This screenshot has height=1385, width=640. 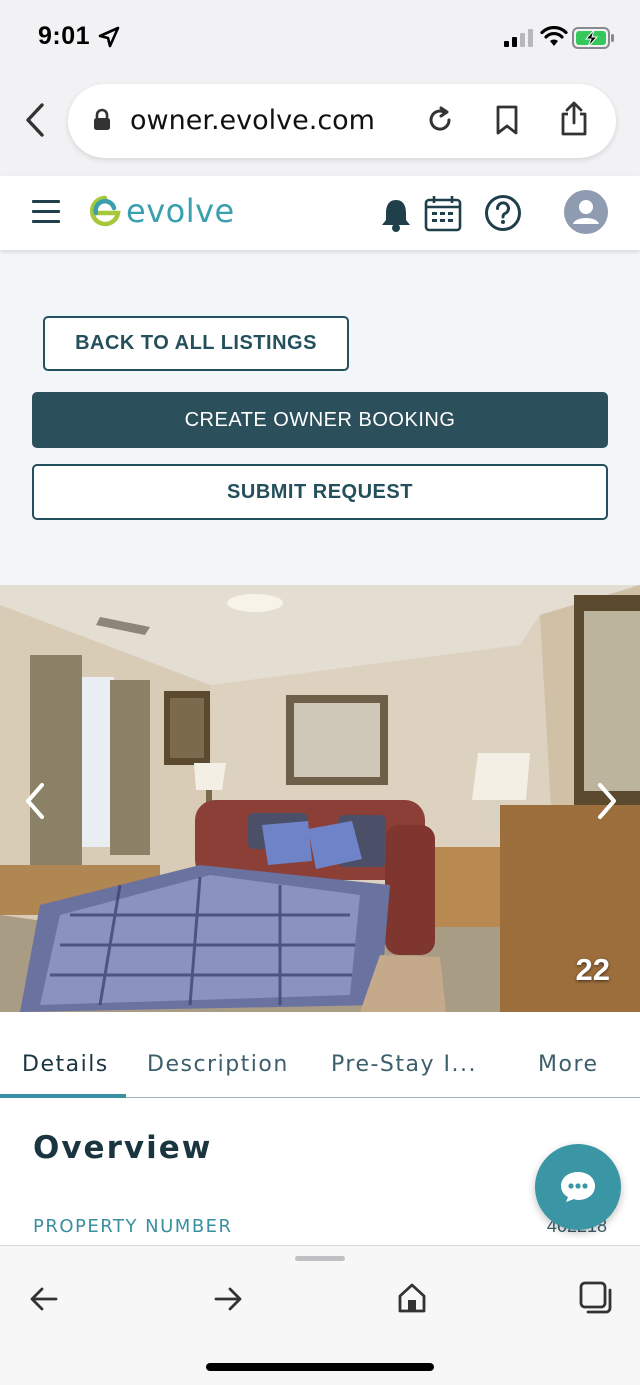 What do you see at coordinates (64, 36) in the screenshot?
I see `status-time: 9:01` at bounding box center [64, 36].